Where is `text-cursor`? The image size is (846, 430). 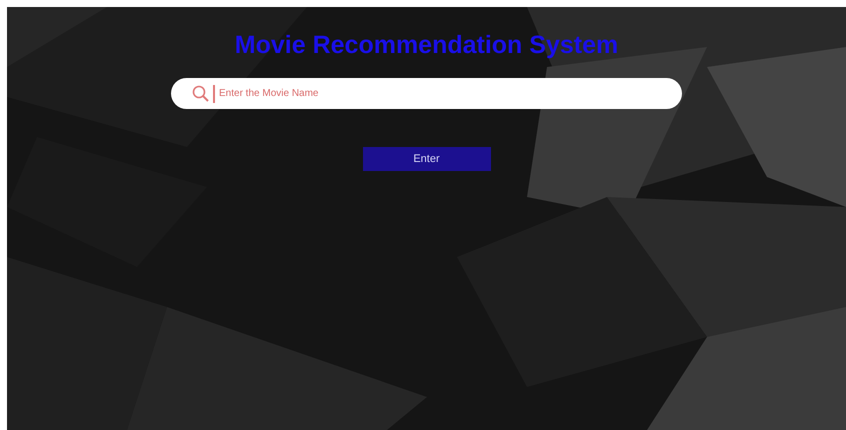
text-cursor is located at coordinates (214, 93).